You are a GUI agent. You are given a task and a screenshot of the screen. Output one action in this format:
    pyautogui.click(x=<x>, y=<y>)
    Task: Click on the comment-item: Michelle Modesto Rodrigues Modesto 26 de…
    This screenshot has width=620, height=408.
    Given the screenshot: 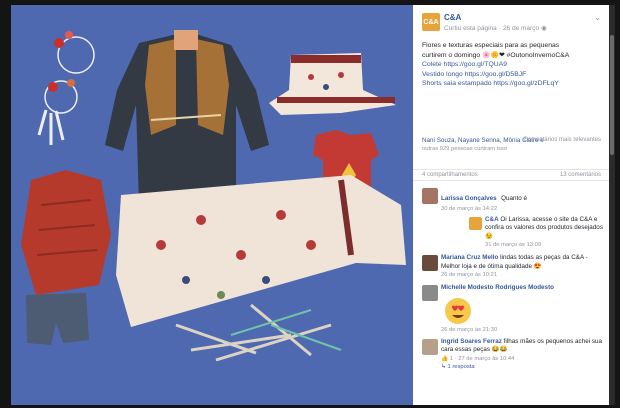 What is the action you would take?
    pyautogui.click(x=511, y=309)
    